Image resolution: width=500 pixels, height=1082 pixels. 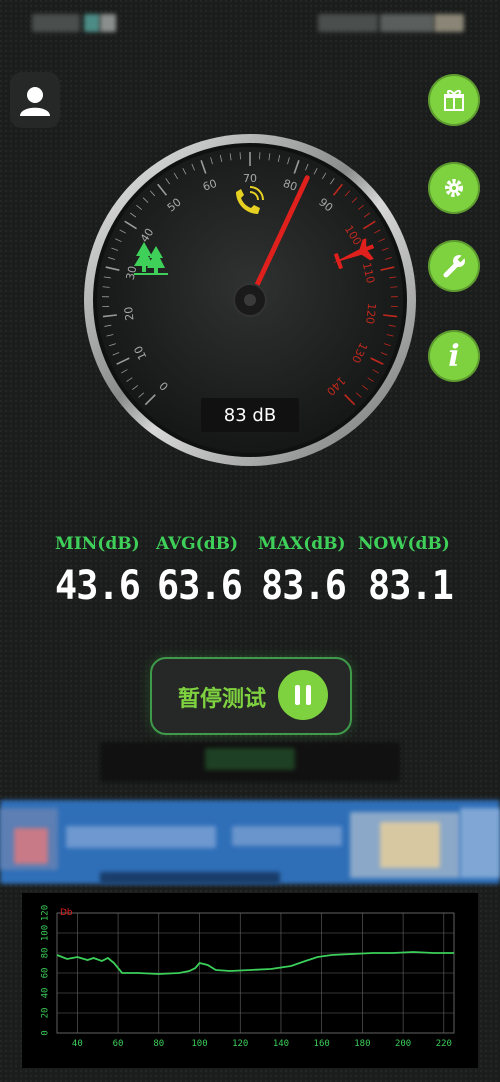 I want to click on gift-icon, so click(x=454, y=100).